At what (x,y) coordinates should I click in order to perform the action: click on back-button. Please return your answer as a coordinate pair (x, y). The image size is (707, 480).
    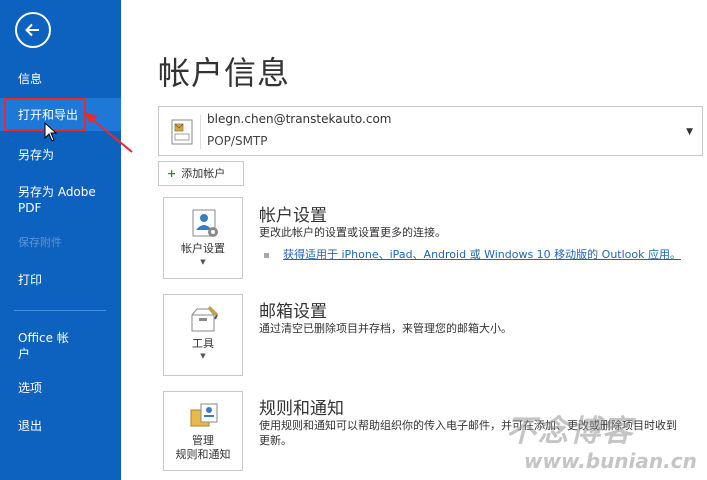
    Looking at the image, I should click on (33, 30).